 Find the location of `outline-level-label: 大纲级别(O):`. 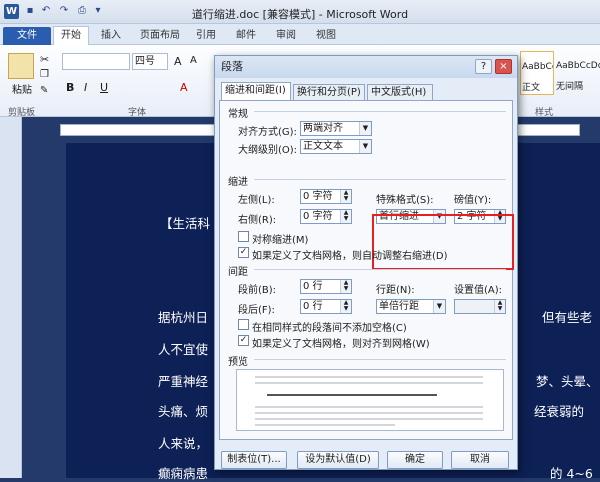

outline-level-label: 大纲级别(O): is located at coordinates (268, 150).